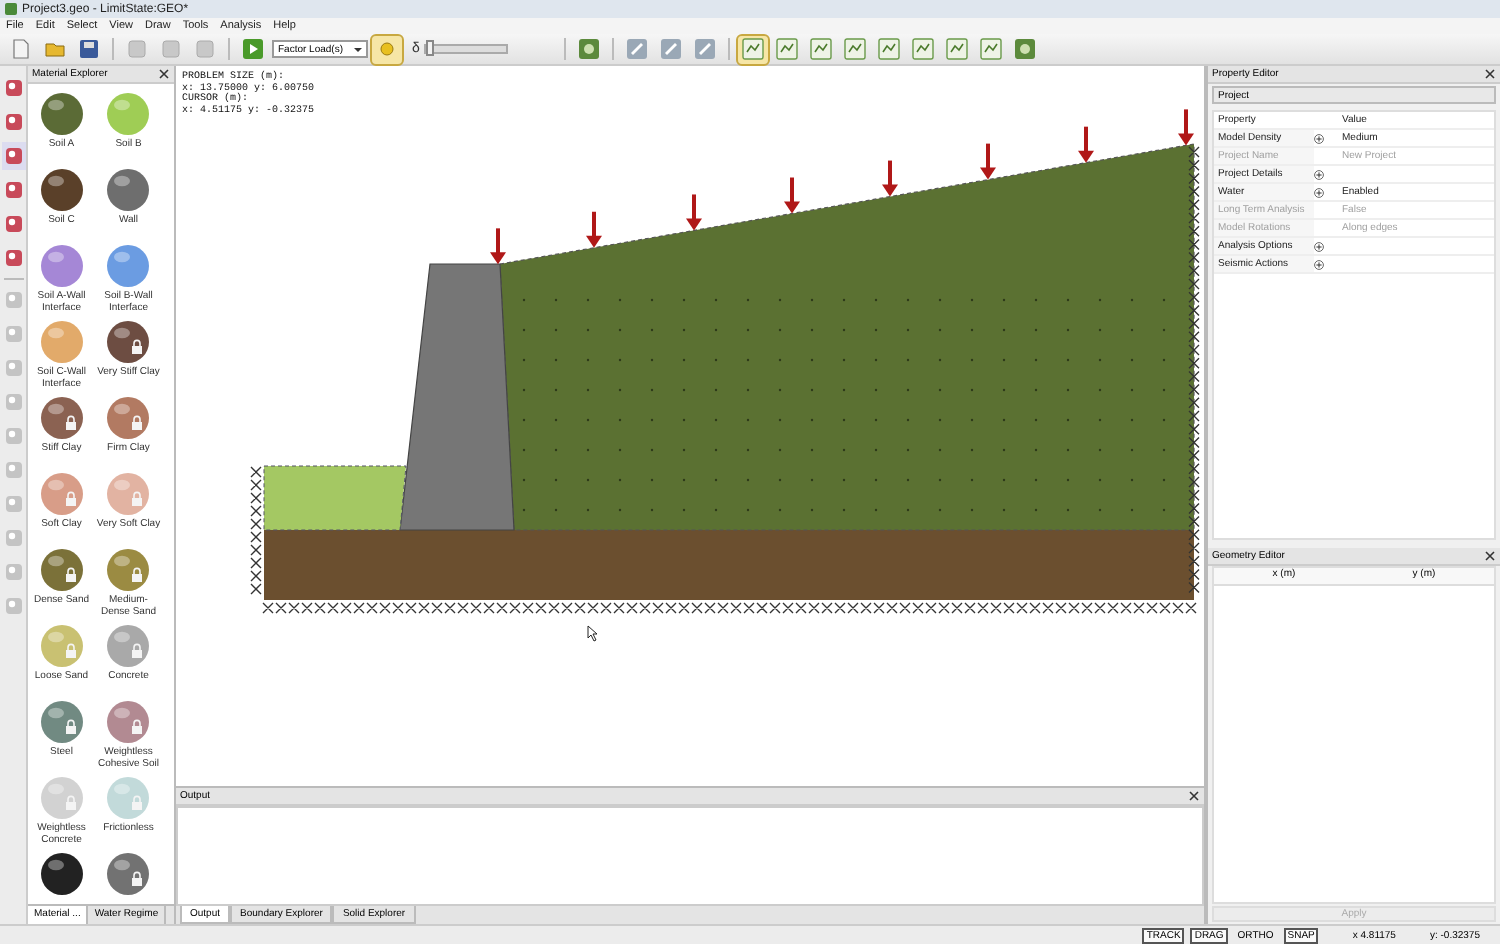  What do you see at coordinates (89, 49) in the screenshot?
I see `save-icon` at bounding box center [89, 49].